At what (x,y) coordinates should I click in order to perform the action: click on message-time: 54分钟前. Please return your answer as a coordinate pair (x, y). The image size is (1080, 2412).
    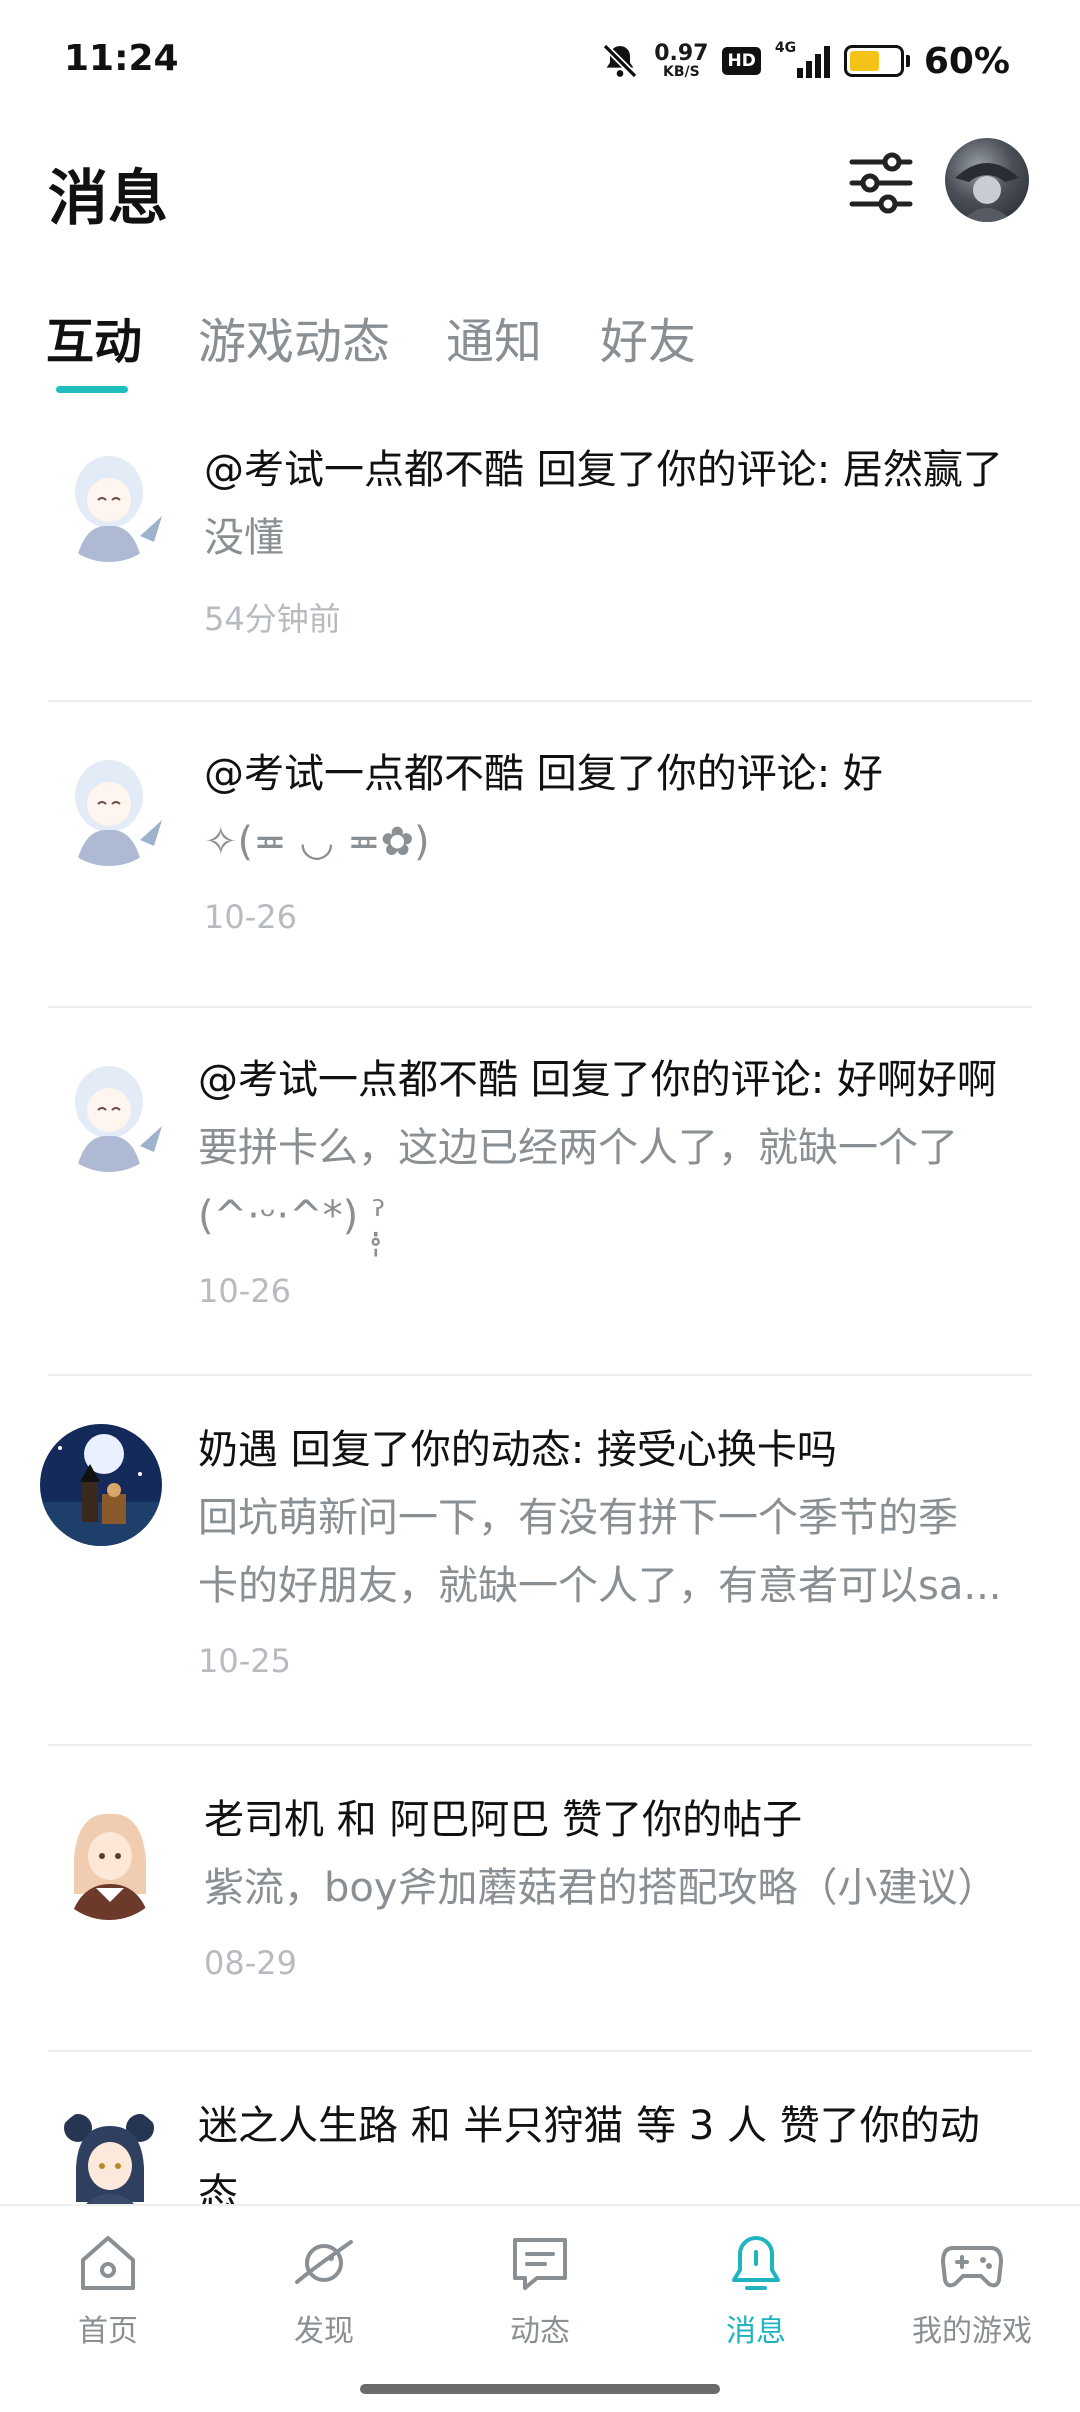
    Looking at the image, I should click on (272, 619).